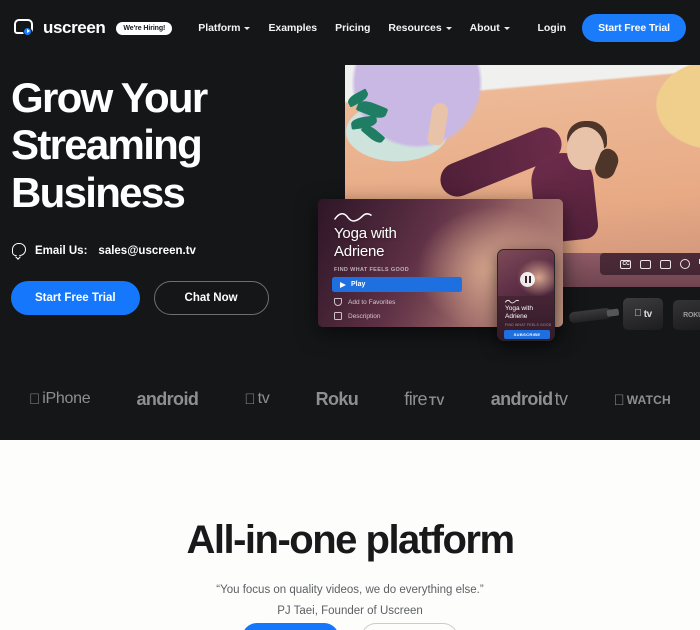  I want to click on player-control-bar: CC, so click(650, 264).